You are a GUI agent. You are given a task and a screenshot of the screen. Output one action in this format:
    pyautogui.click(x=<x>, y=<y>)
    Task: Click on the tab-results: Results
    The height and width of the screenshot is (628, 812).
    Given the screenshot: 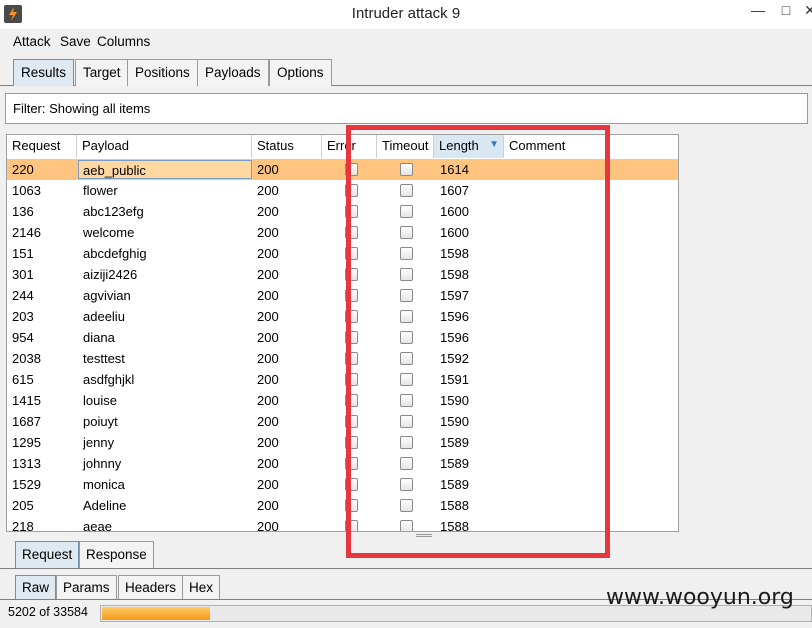 What is the action you would take?
    pyautogui.click(x=44, y=72)
    